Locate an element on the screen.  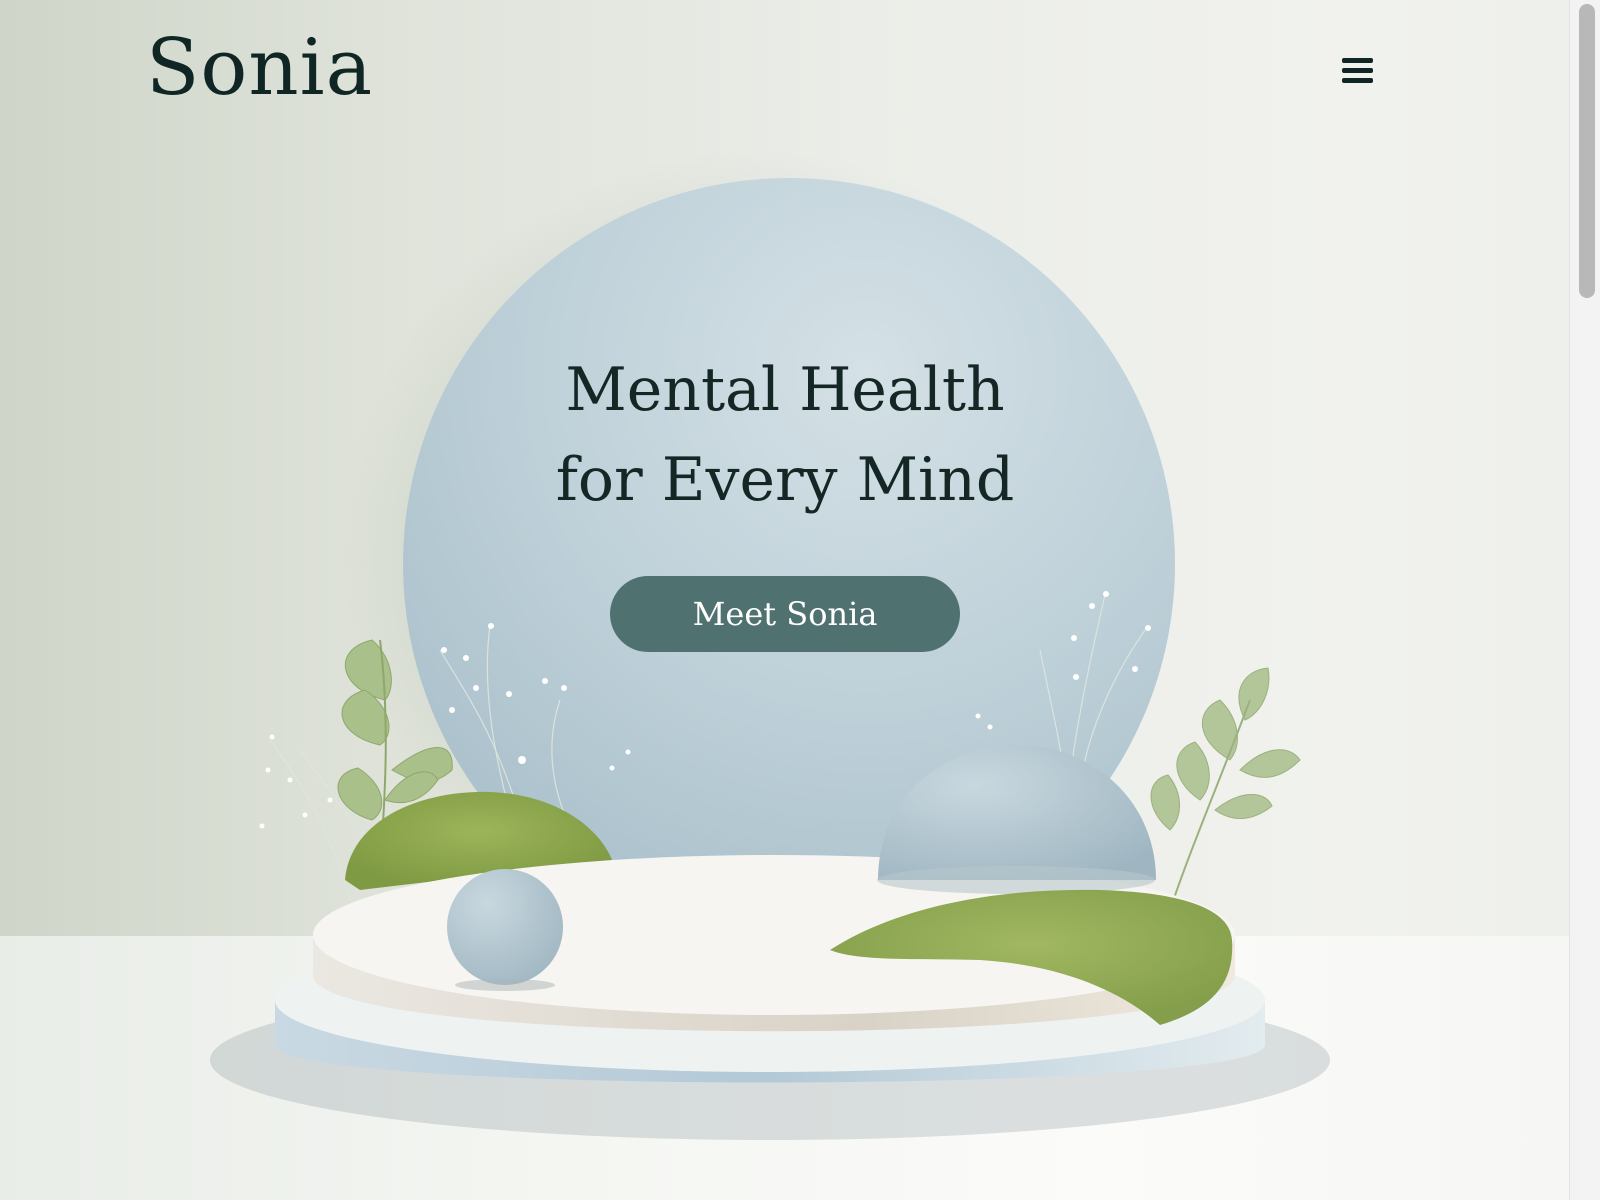
scrollbar-thumb is located at coordinates (1587, 151).